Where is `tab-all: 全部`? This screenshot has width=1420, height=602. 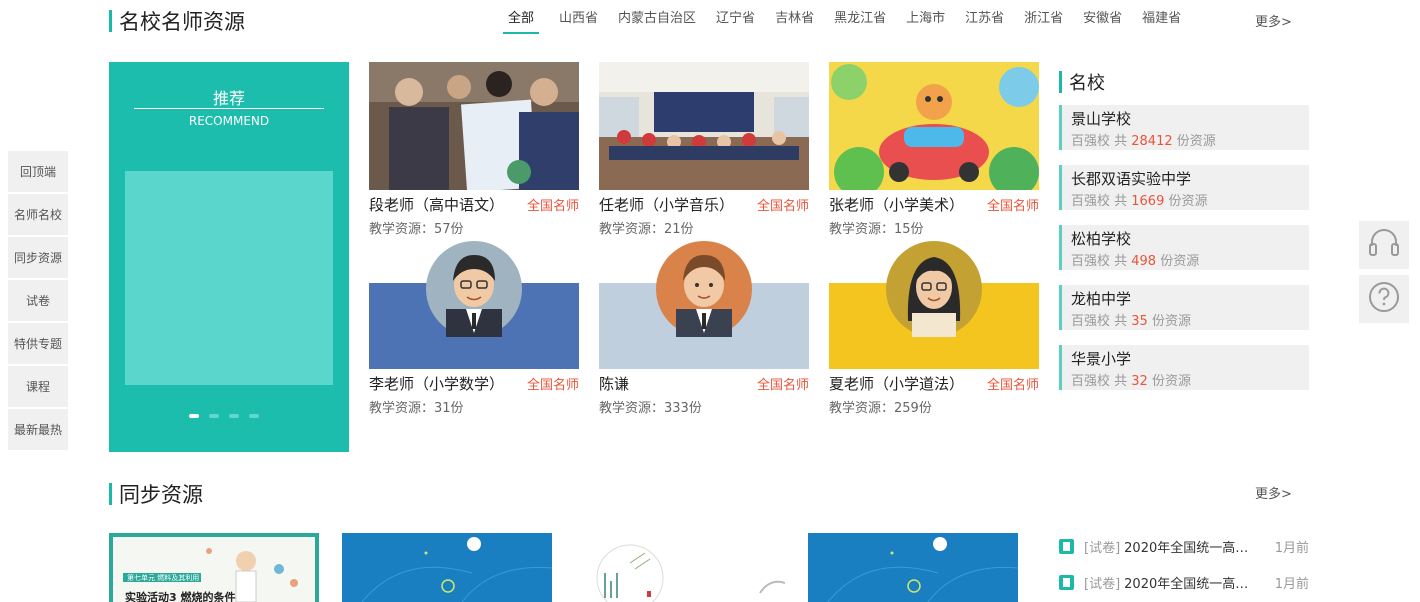
tab-all: 全部 is located at coordinates (521, 21).